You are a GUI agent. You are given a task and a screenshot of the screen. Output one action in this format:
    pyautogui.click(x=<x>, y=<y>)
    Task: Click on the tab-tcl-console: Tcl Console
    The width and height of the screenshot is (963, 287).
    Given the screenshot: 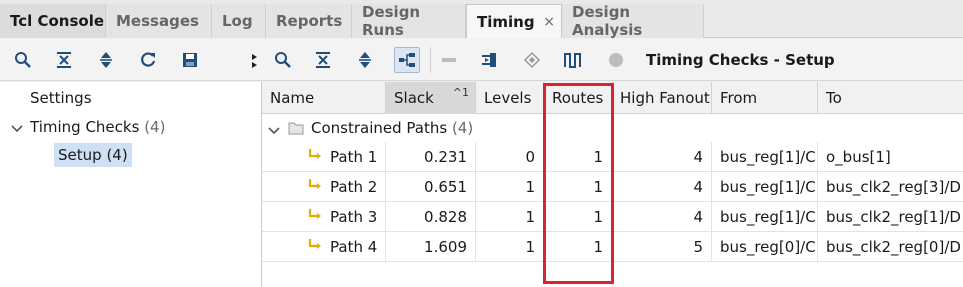 What is the action you would take?
    pyautogui.click(x=53, y=21)
    